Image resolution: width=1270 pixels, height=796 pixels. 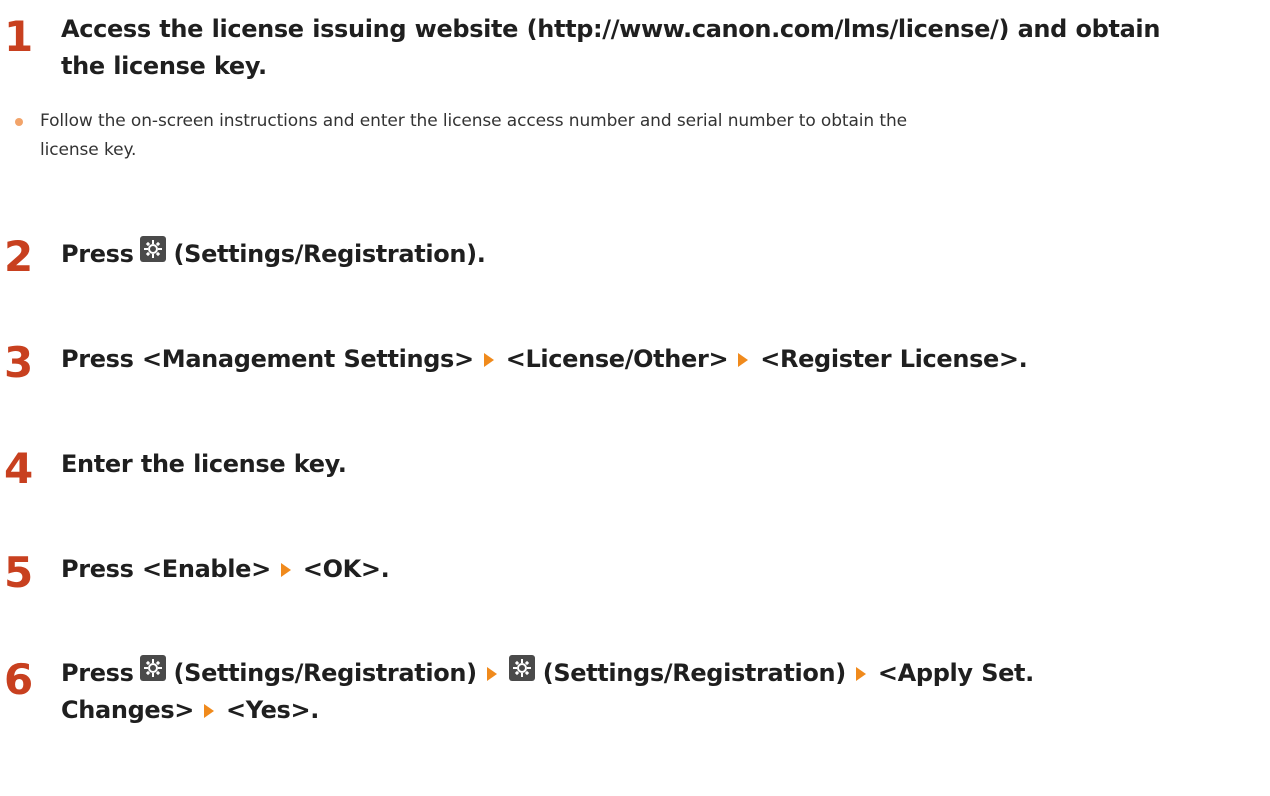 What do you see at coordinates (19, 256) in the screenshot?
I see `step-number: 2` at bounding box center [19, 256].